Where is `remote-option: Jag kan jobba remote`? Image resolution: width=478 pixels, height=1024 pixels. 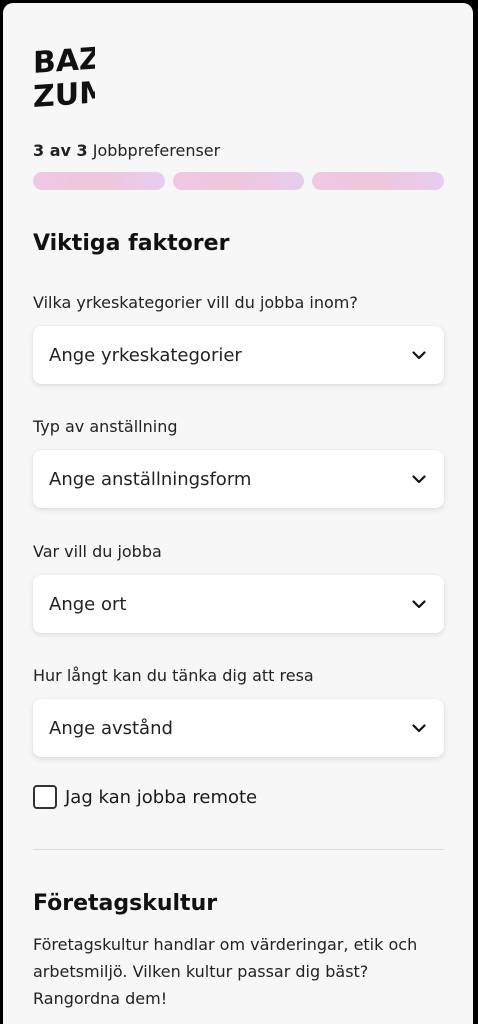 remote-option: Jag kan jobba remote is located at coordinates (145, 797).